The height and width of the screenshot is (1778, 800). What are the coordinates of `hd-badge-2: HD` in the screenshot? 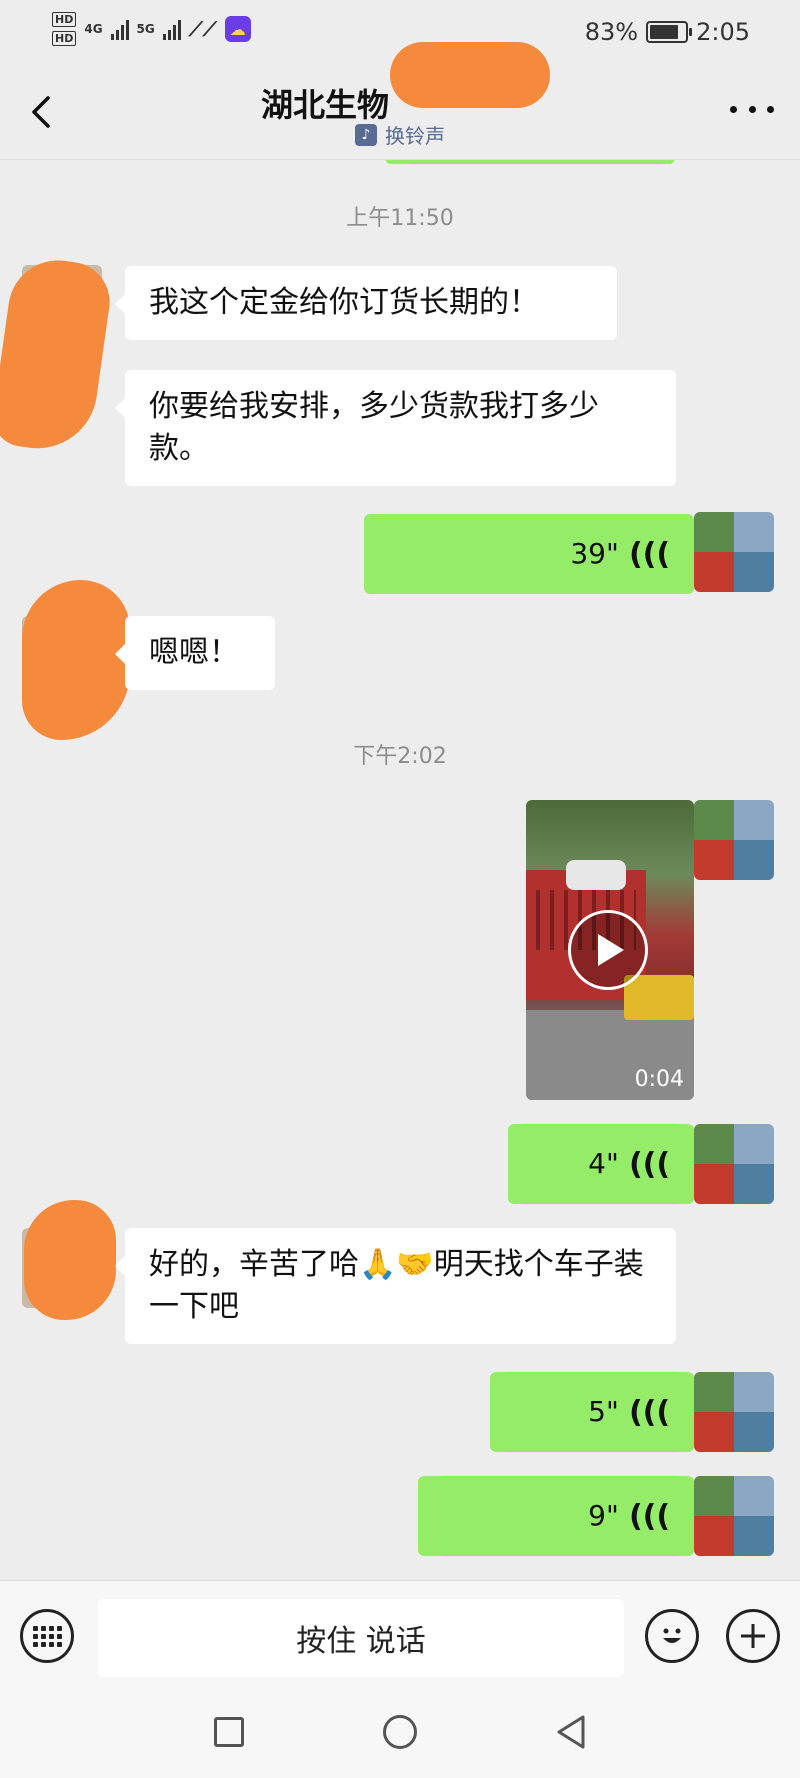 It's located at (64, 38).